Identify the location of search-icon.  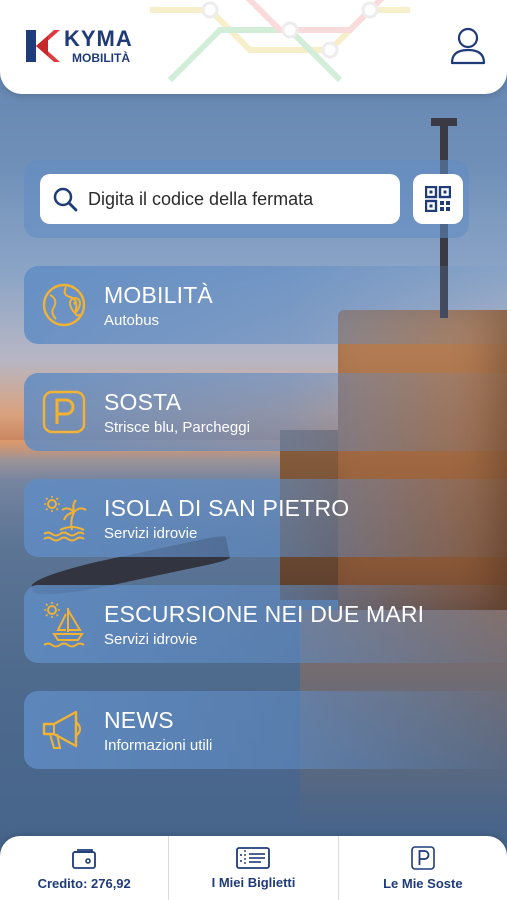
(65, 199).